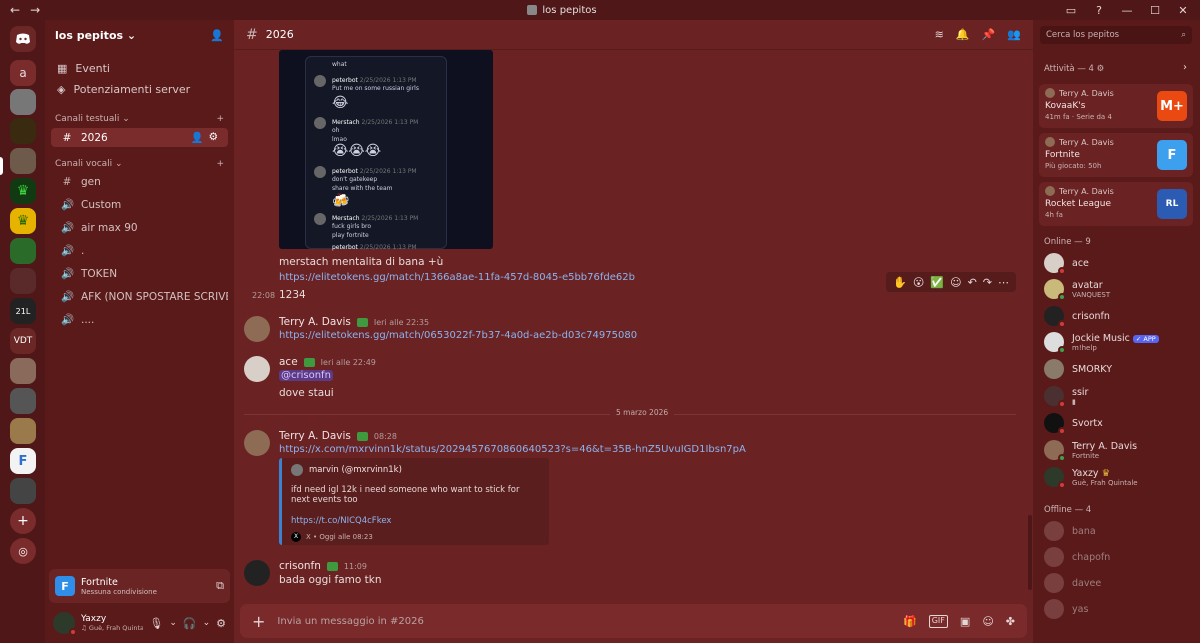 This screenshot has height=643, width=1200. I want to click on member-item: ace, so click(1119, 264).